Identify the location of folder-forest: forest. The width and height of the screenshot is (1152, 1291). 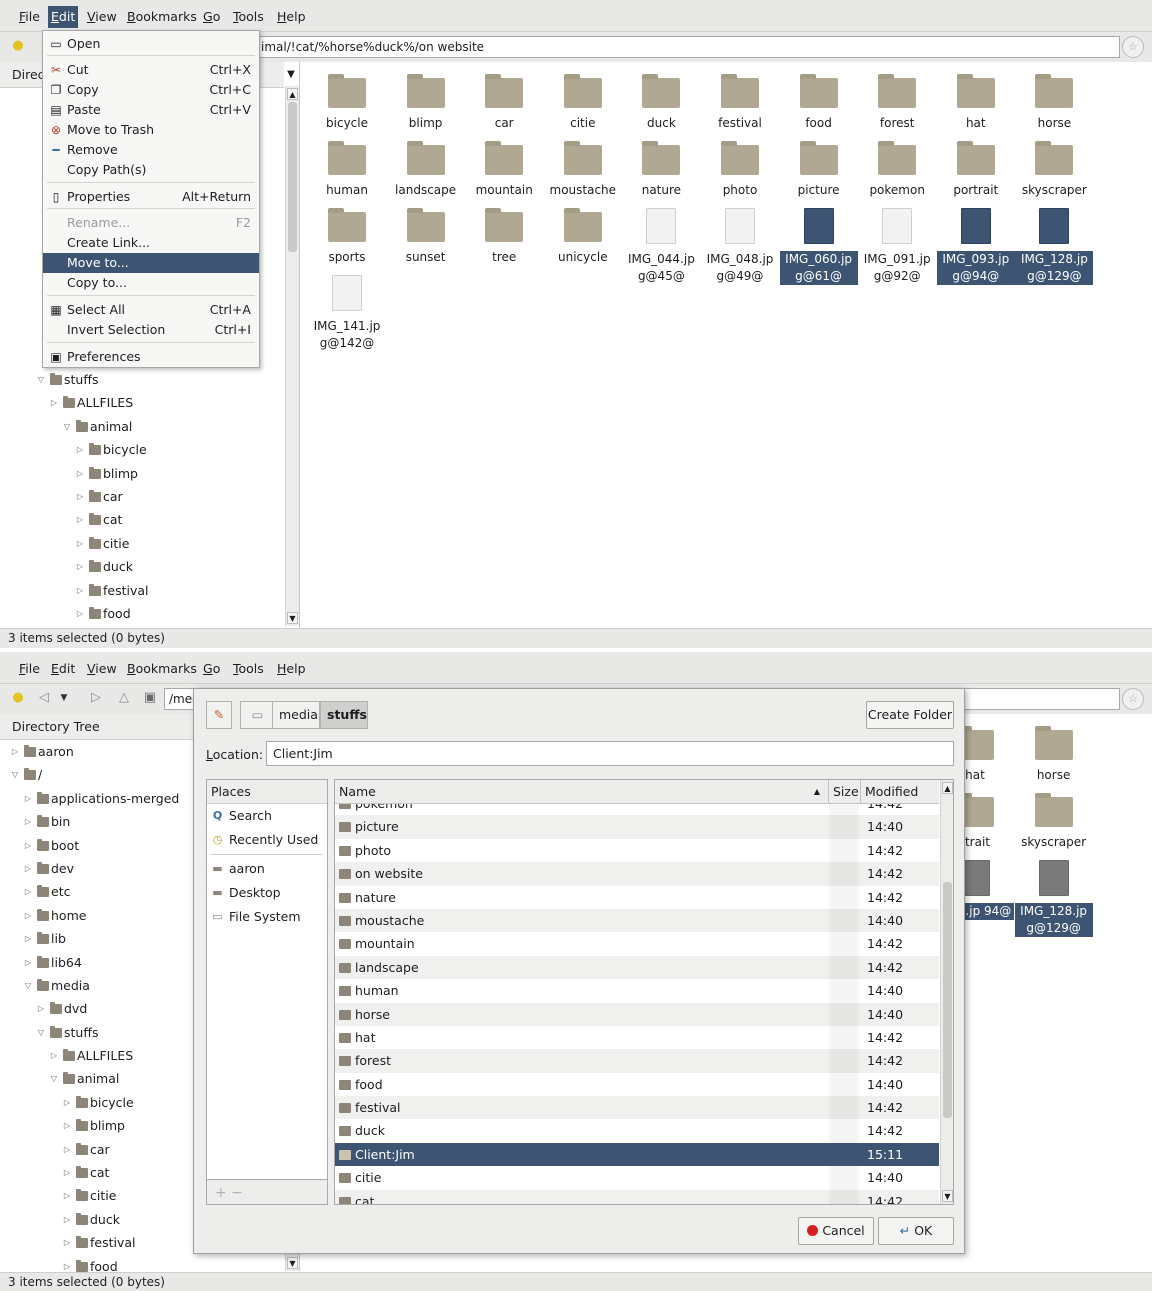
(897, 103).